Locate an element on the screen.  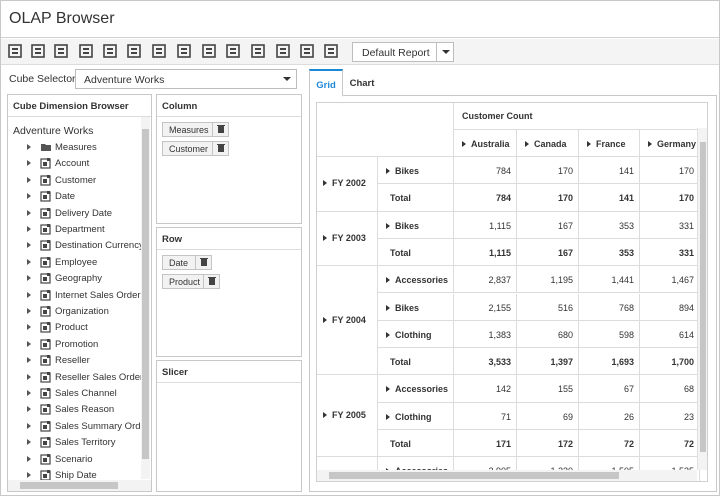
defer-update-icon is located at coordinates (184, 51).